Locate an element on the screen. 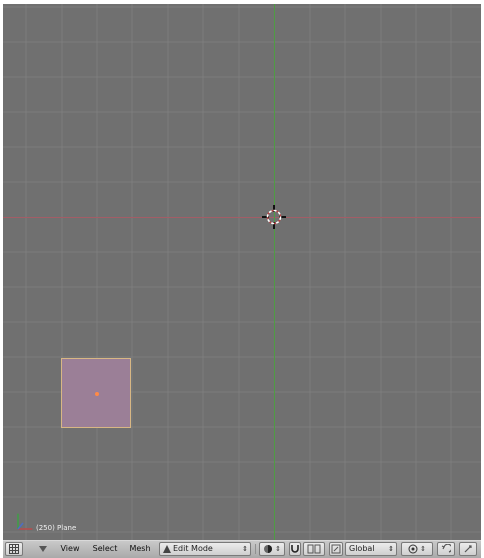  editor-type-button is located at coordinates (14, 549).